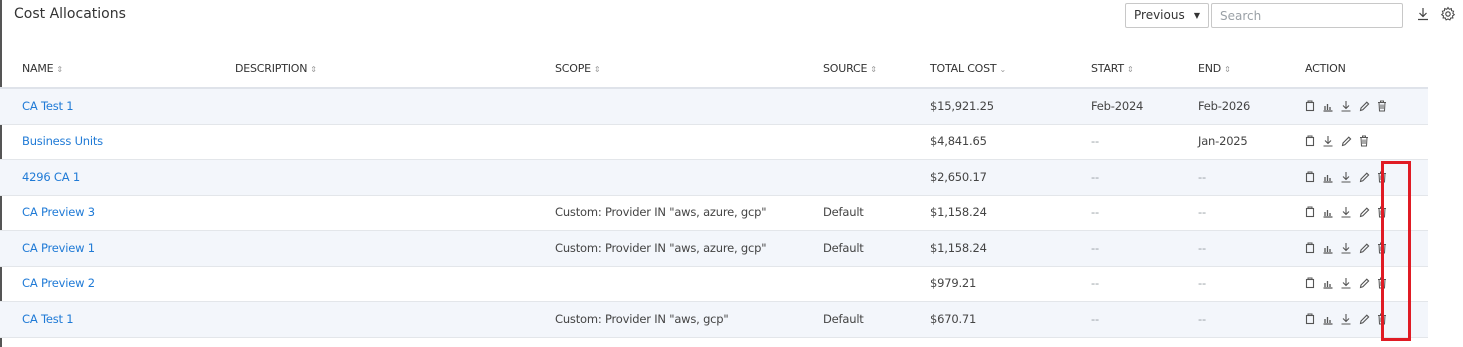 This screenshot has height=347, width=1463. I want to click on row-name-link: 4296 CA 1, so click(51, 177).